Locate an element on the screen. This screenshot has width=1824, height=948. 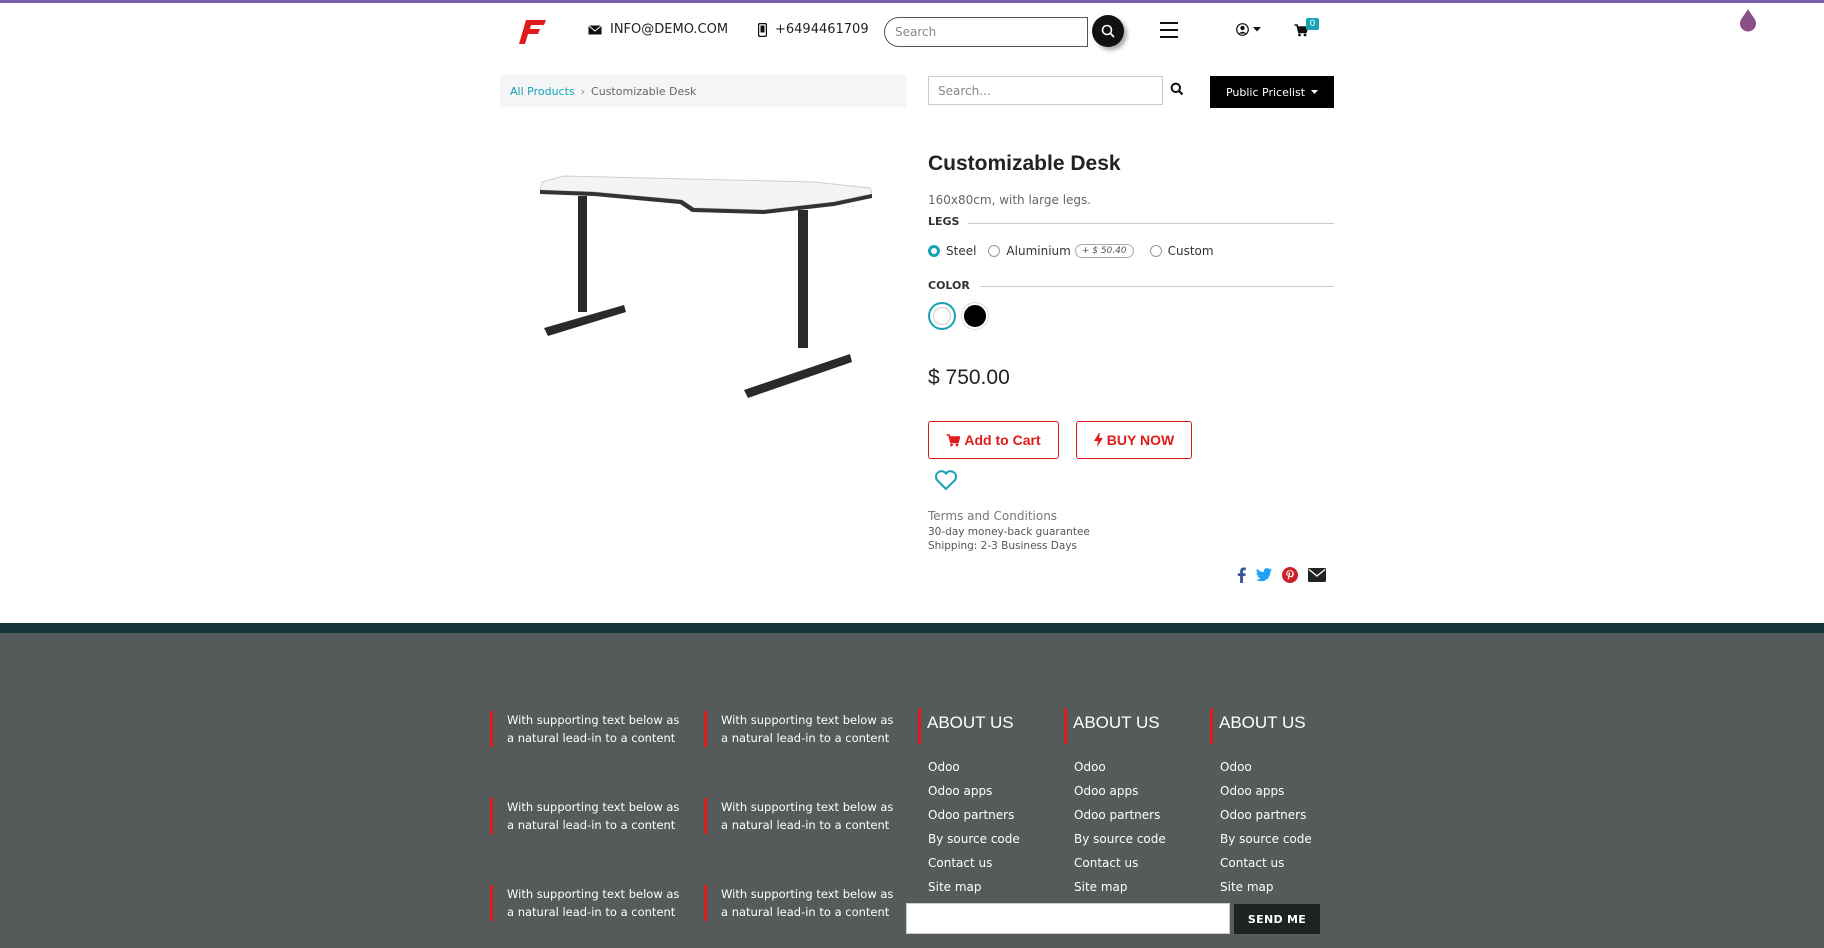
color-swatch-white is located at coordinates (942, 316).